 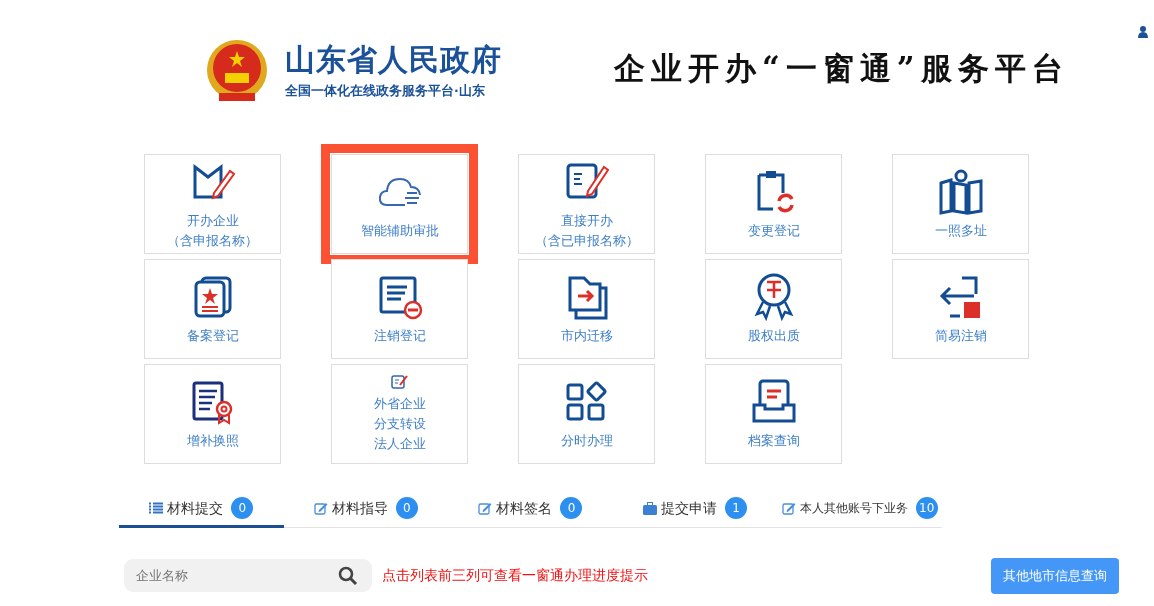 I want to click on query-button: 其他地市信息查询, so click(x=1055, y=576).